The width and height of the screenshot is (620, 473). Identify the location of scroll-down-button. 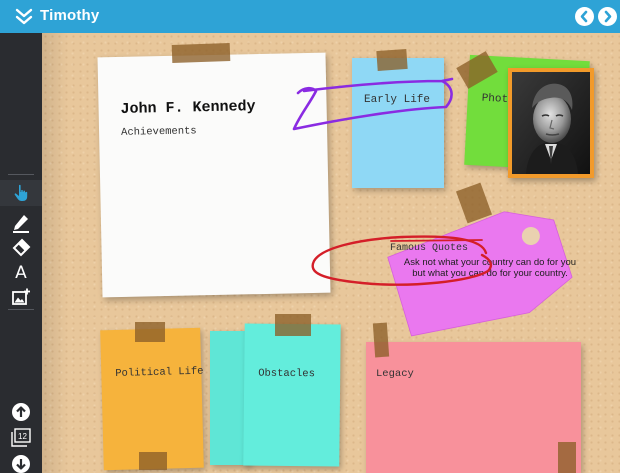
(21, 462).